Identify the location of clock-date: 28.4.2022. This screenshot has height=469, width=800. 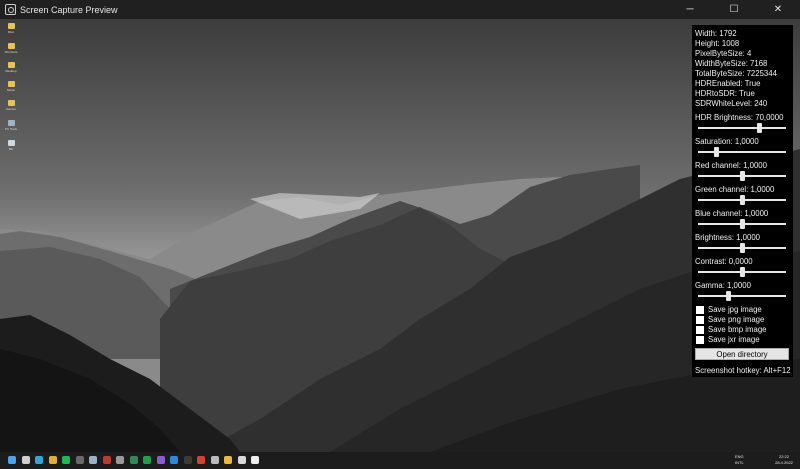
(784, 462).